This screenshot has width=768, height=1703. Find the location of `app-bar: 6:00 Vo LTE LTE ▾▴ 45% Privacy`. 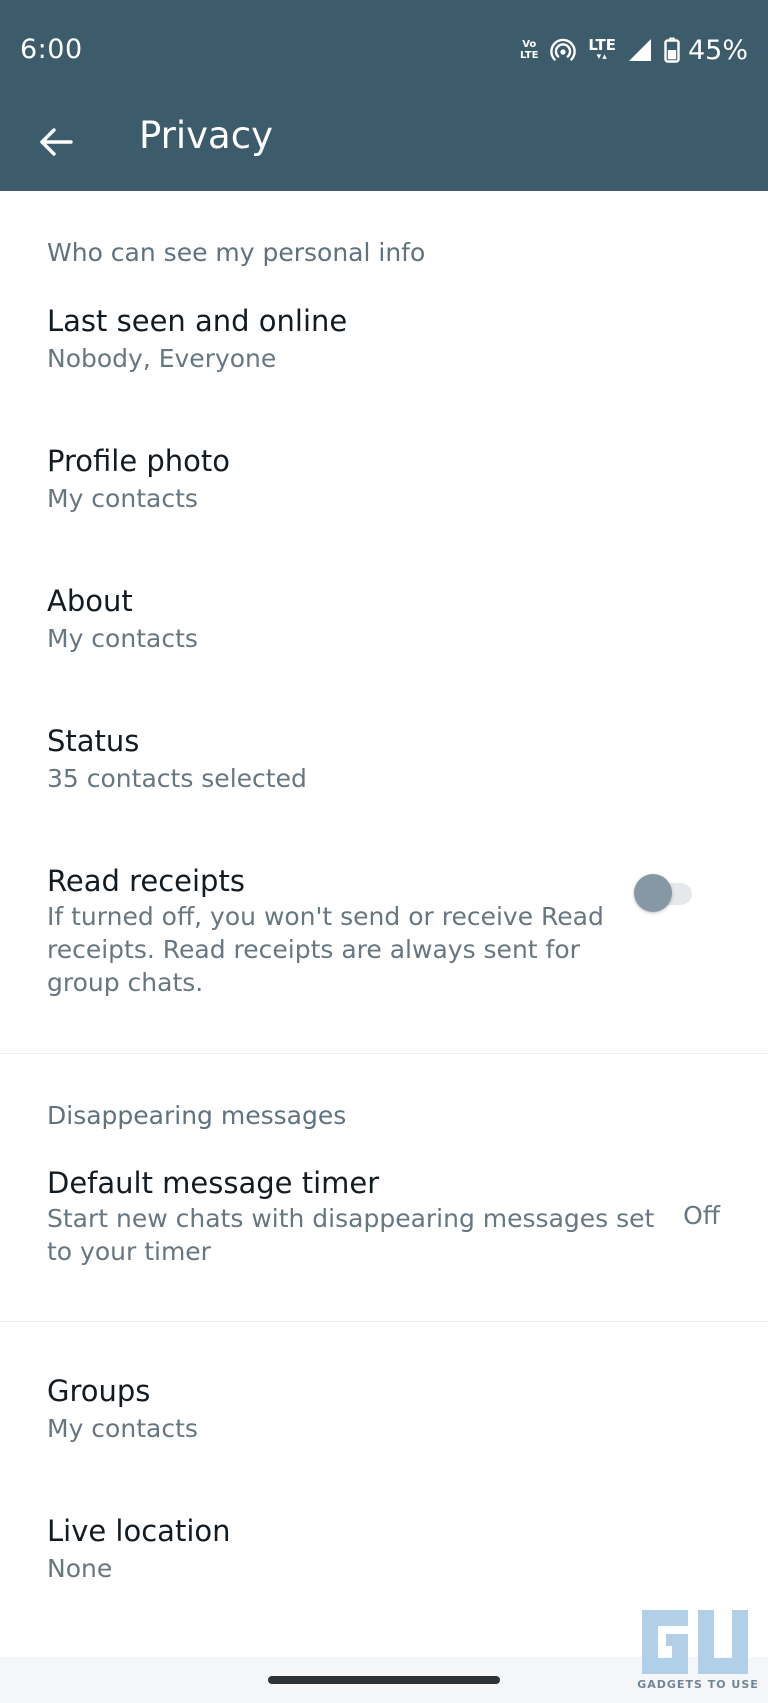

app-bar: 6:00 Vo LTE LTE ▾▴ 45% Privacy is located at coordinates (384, 95).